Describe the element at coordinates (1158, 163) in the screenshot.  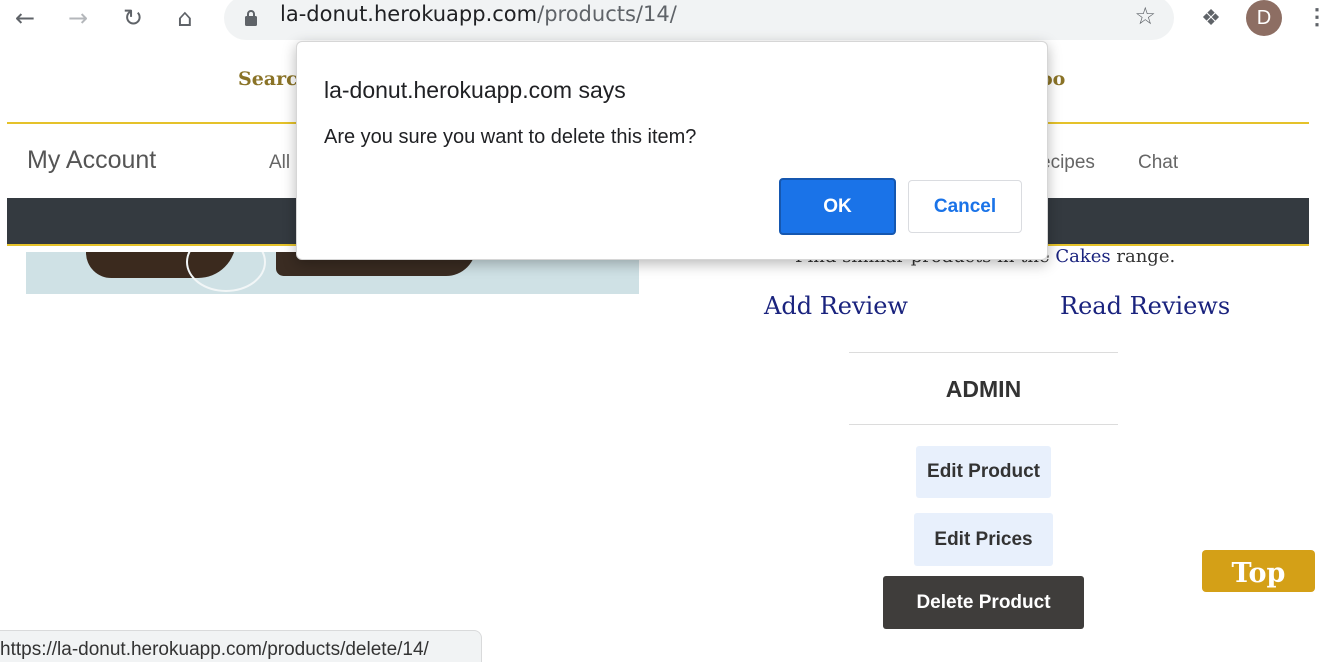
I see `nav-item-chat: Chat` at that location.